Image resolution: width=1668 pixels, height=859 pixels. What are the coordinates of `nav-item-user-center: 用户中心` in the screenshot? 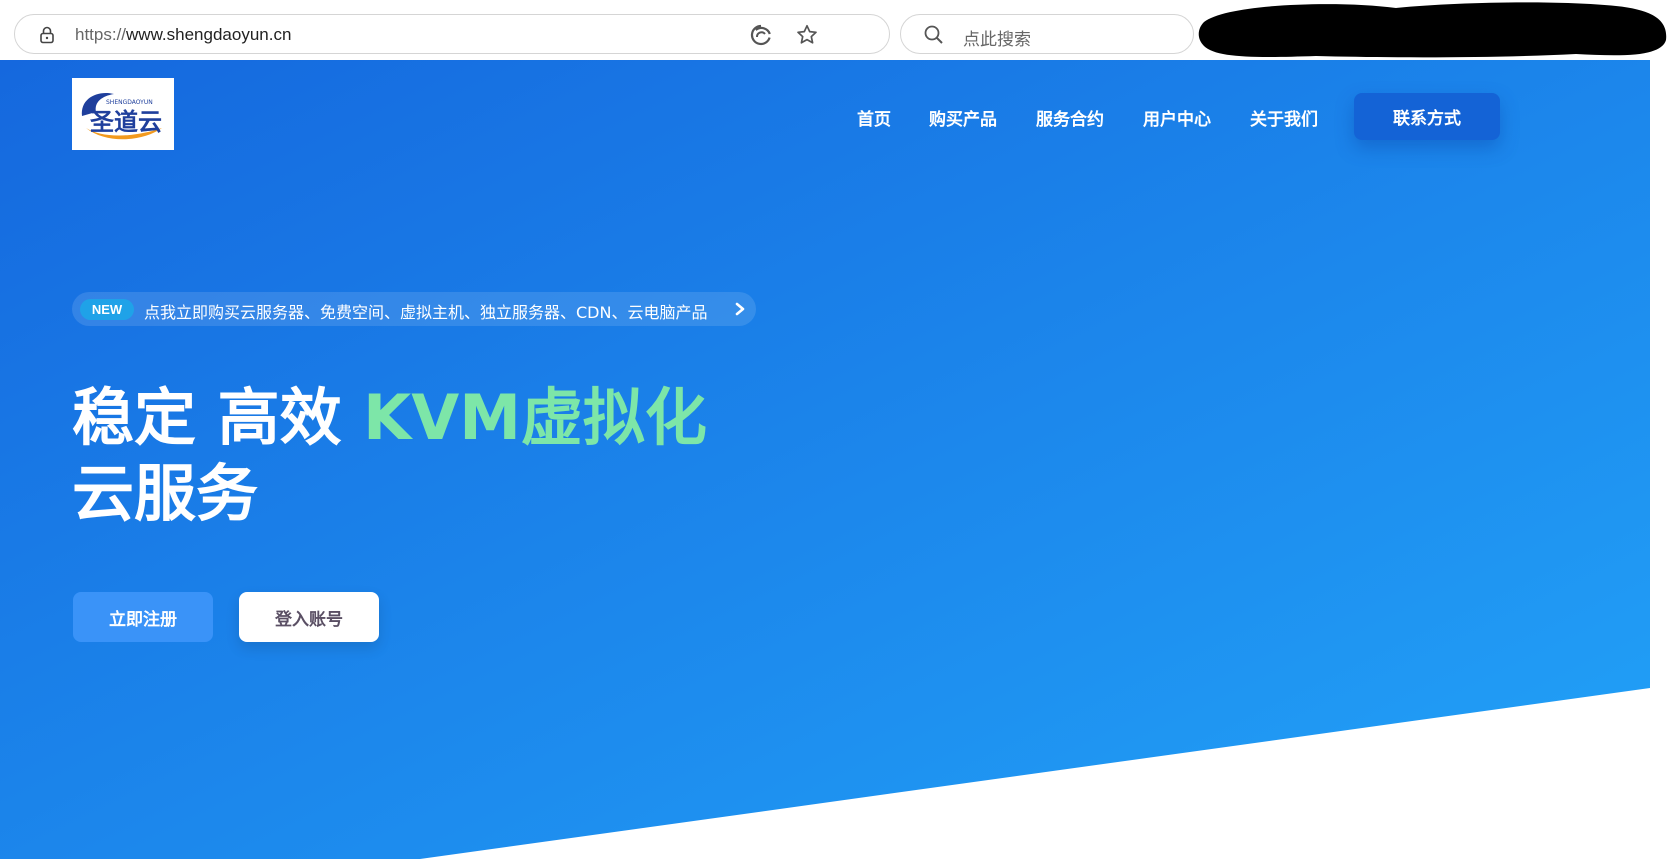 It's located at (1177, 117).